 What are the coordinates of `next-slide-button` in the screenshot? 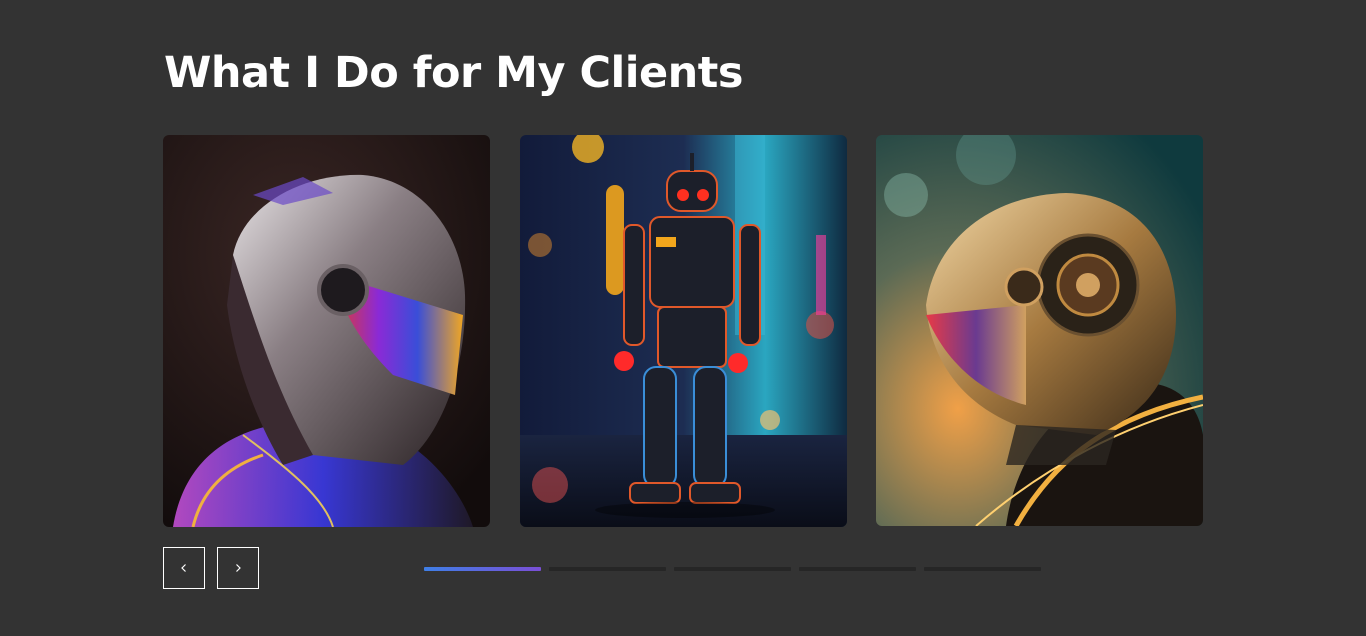 It's located at (238, 568).